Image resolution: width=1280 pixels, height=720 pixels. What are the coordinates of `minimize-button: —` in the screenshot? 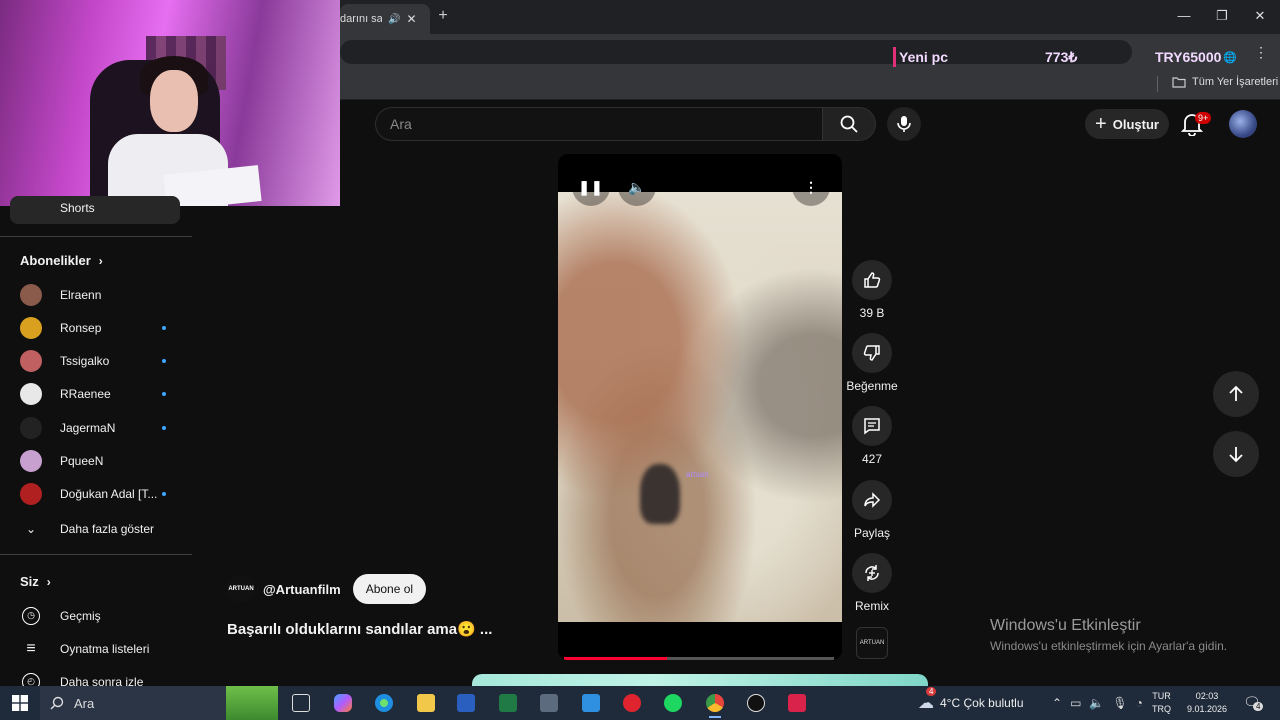 It's located at (1184, 16).